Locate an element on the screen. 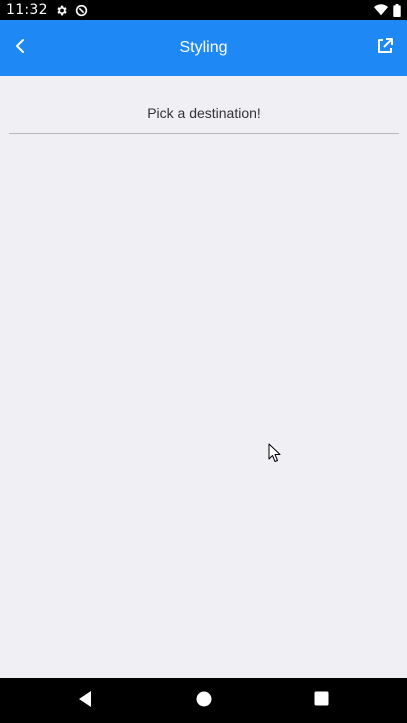 This screenshot has height=723, width=407. recents-square-icon is located at coordinates (321, 701).